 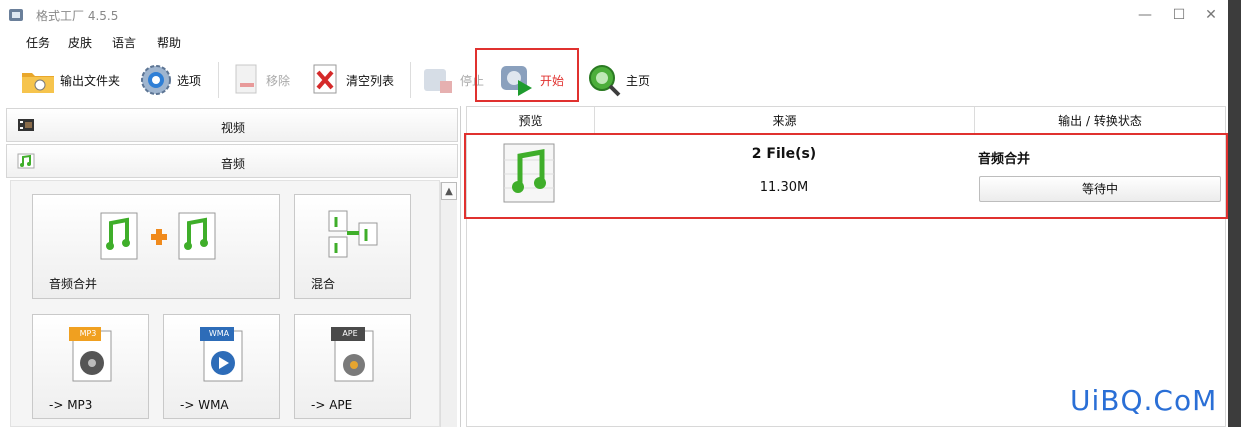 I want to click on start-label: 开始, so click(x=552, y=80).